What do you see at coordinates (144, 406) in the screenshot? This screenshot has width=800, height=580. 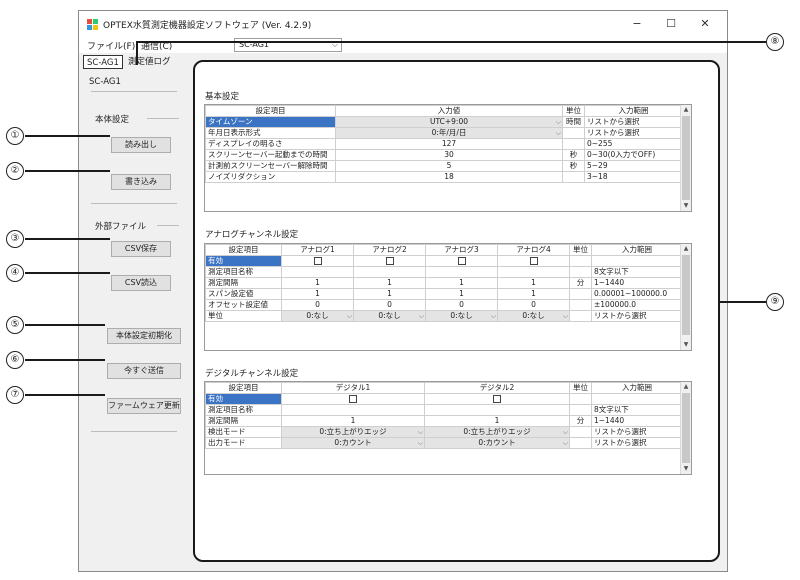 I see `firmware-update-button: ファームウェア更新` at bounding box center [144, 406].